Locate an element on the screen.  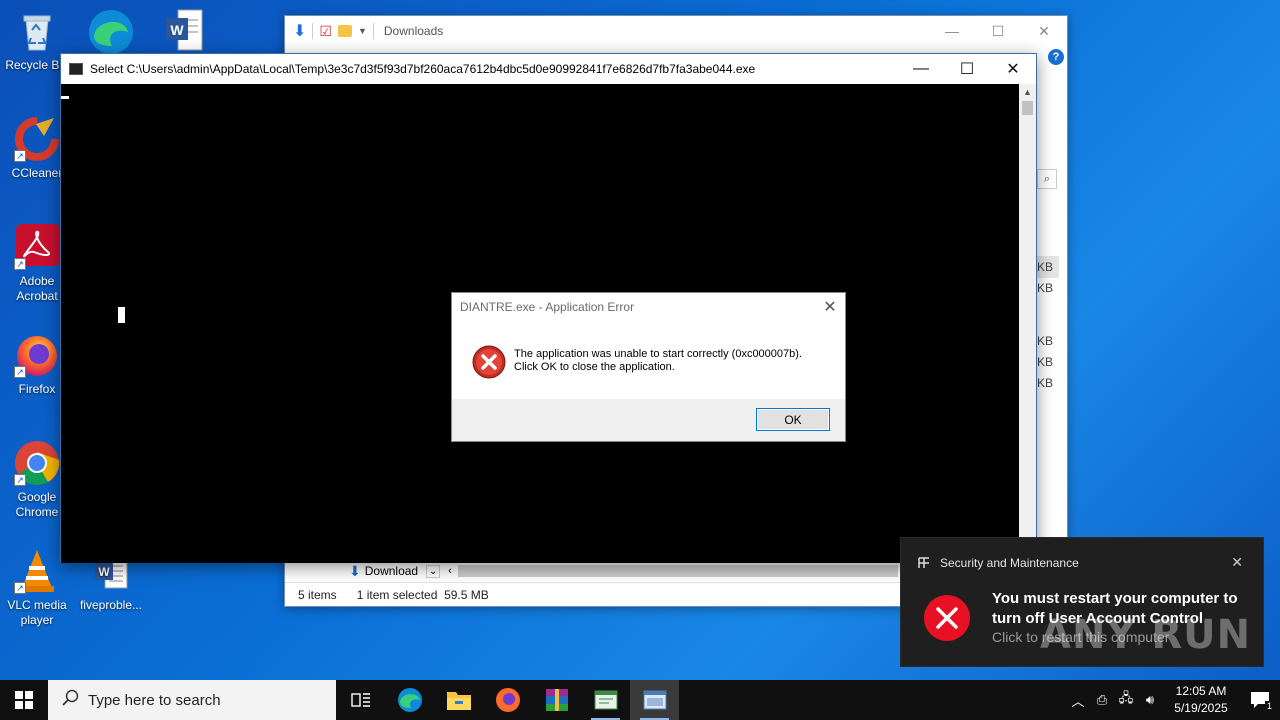
toast-source: Security and Maintenance is located at coordinates (1009, 563).